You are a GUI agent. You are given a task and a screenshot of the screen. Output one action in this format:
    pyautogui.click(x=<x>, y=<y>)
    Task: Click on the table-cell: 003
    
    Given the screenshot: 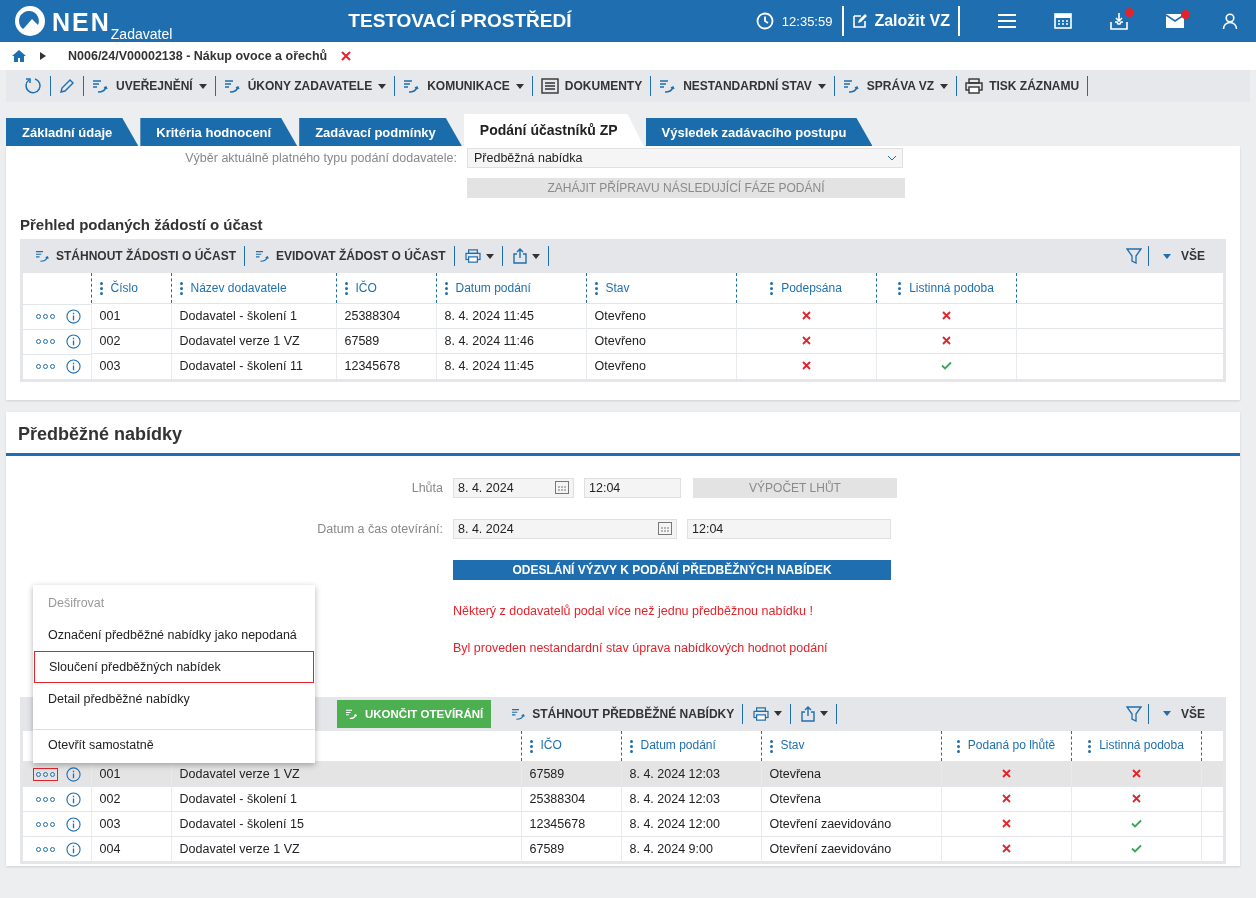 What is the action you would take?
    pyautogui.click(x=110, y=823)
    